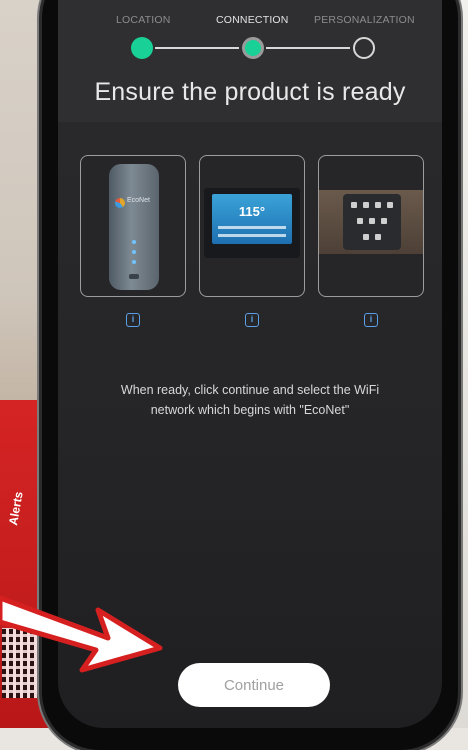 The image size is (468, 750). What do you see at coordinates (252, 211) in the screenshot?
I see `display-temperature: 115°` at bounding box center [252, 211].